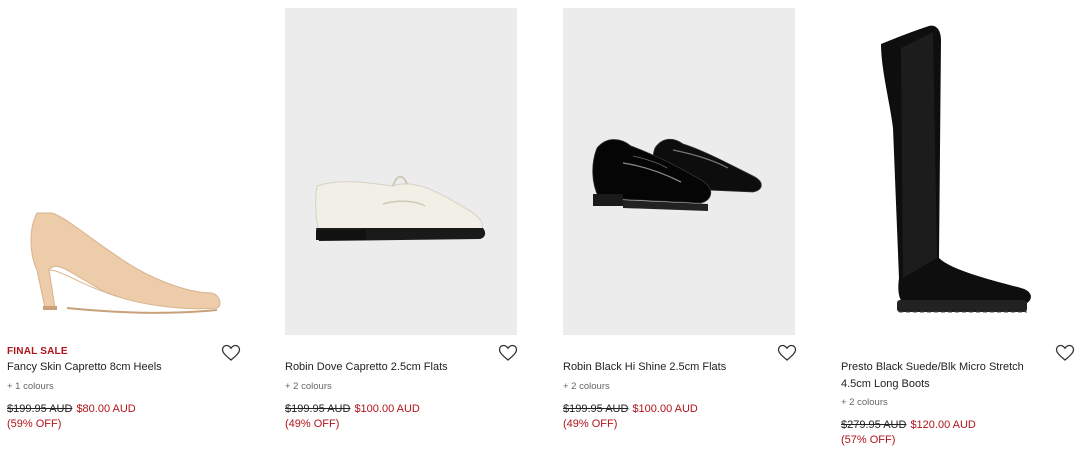  What do you see at coordinates (668, 367) in the screenshot?
I see `product-name: Robin Black Hi Shine 2.5cm Flats` at bounding box center [668, 367].